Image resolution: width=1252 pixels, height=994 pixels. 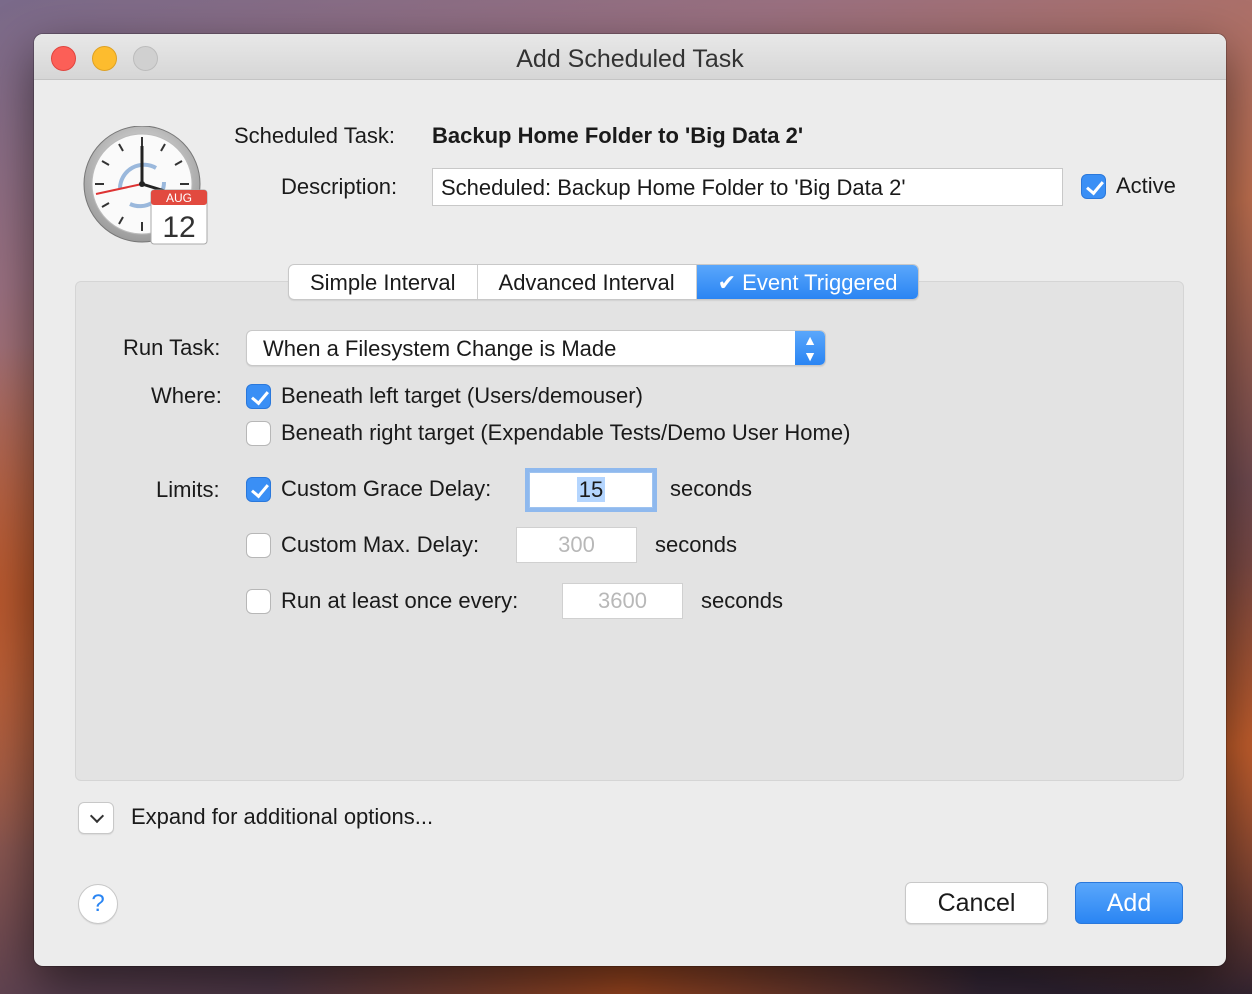 I want to click on grace-delay-label: Custom Grace Delay:, so click(x=386, y=488).